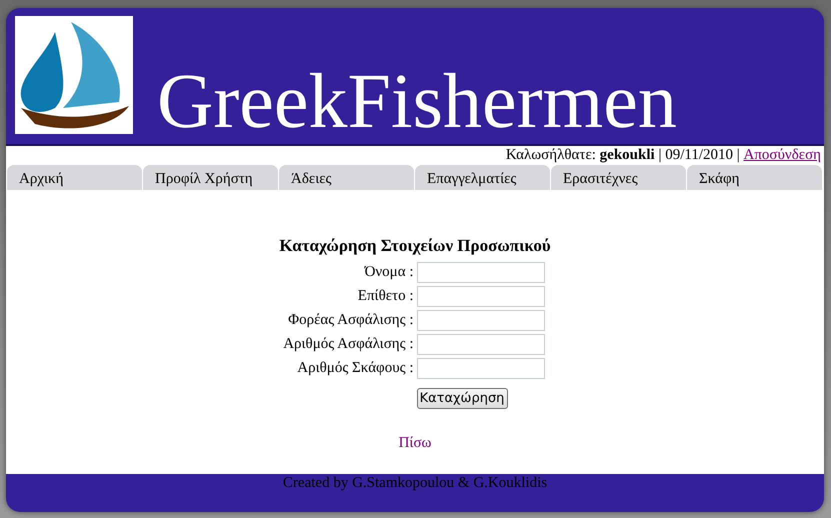 This screenshot has height=518, width=831. I want to click on site-title: GreekFishermen, so click(417, 101).